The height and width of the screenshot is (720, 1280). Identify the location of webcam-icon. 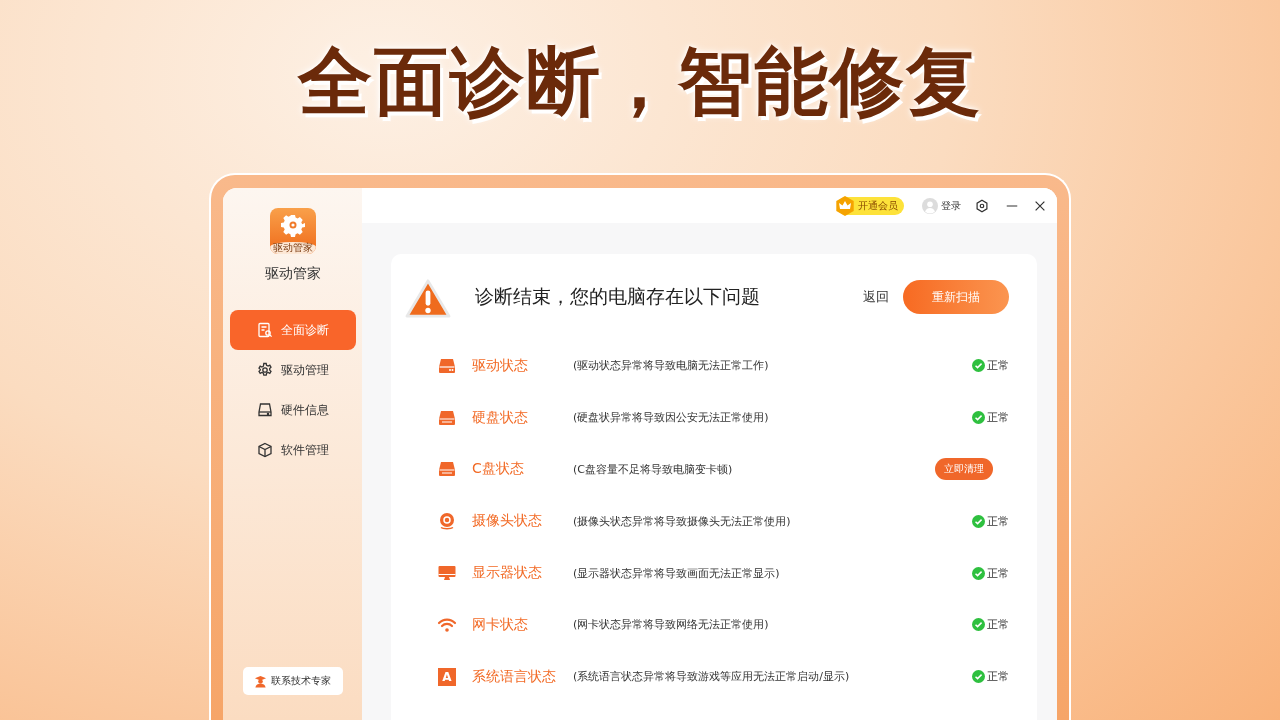
(447, 521).